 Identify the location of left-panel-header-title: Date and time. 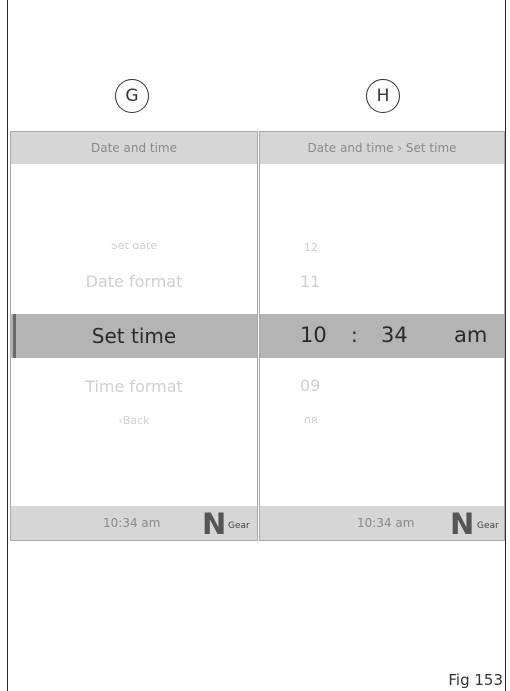
(134, 148).